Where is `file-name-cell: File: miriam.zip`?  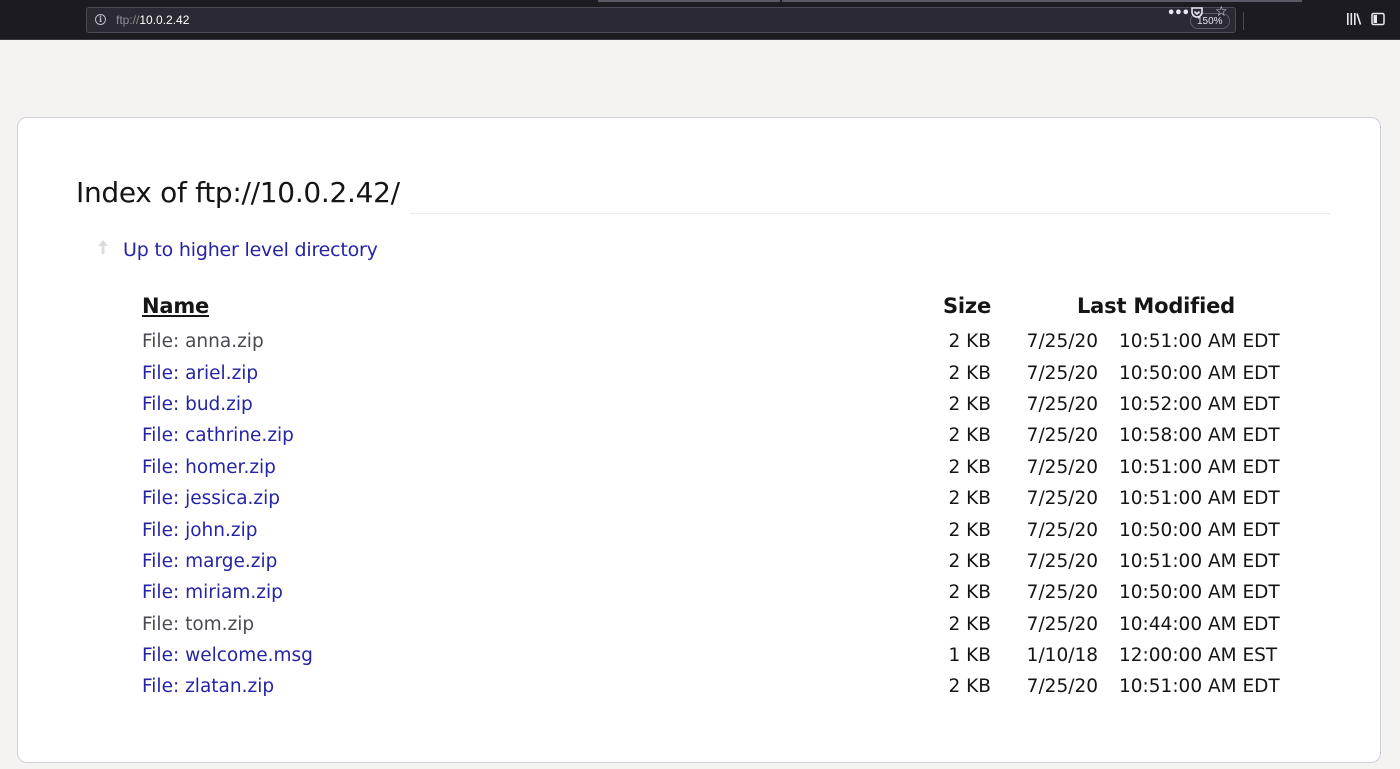 file-name-cell: File: miriam.zip is located at coordinates (528, 592).